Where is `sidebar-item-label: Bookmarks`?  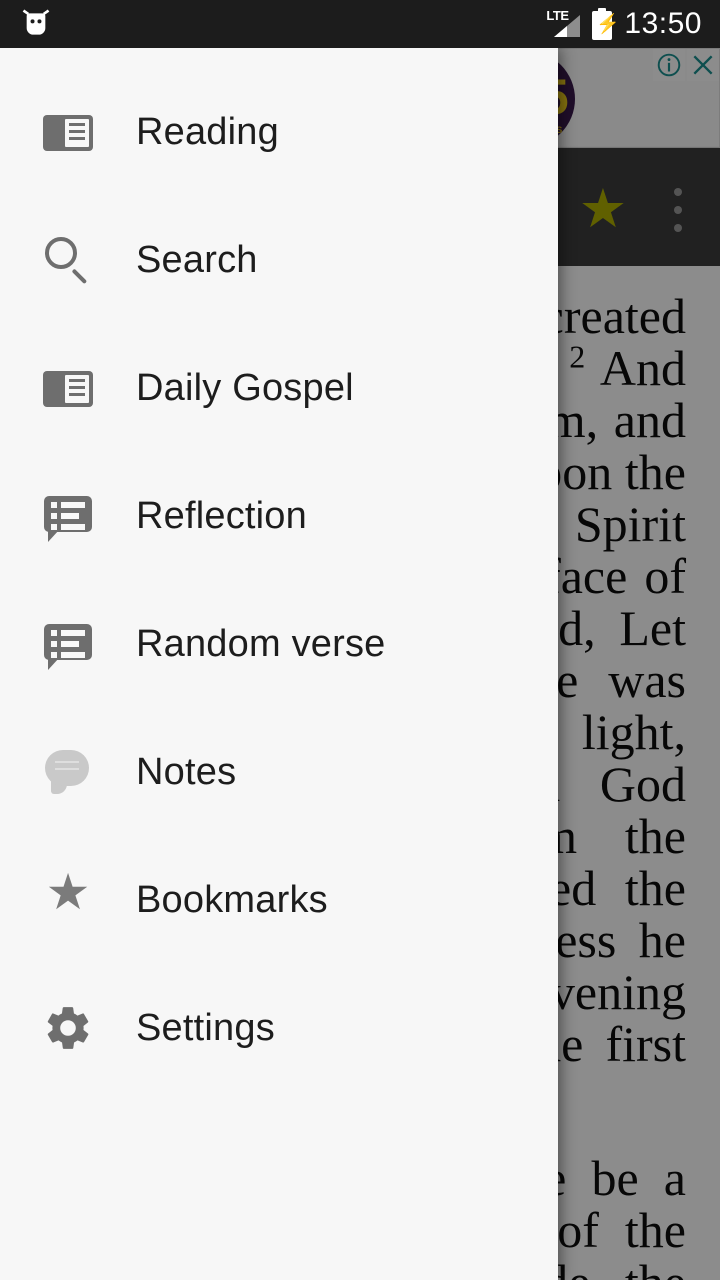 sidebar-item-label: Bookmarks is located at coordinates (232, 900).